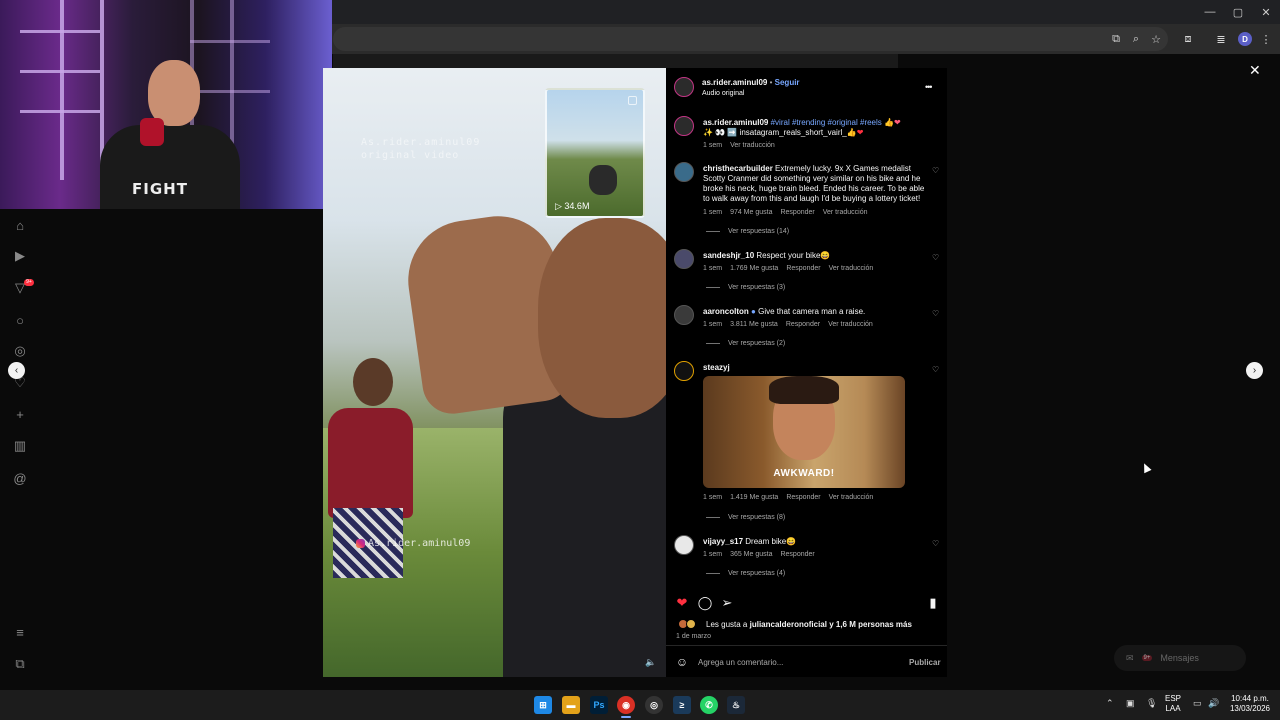 This screenshot has height=720, width=1280. Describe the element at coordinates (1250, 704) in the screenshot. I see `system-clock: 10:44 p.m. 13/03/2026` at that location.